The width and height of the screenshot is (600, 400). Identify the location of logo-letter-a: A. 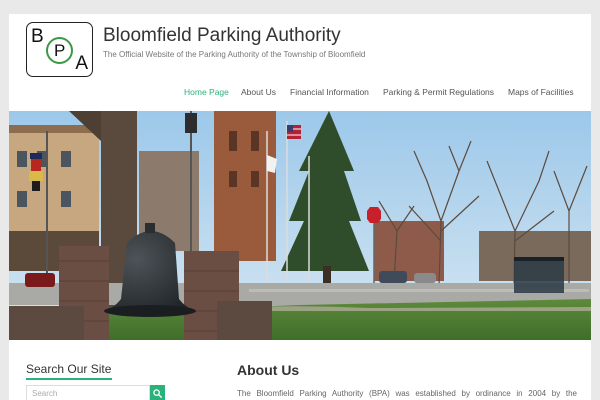
(81, 63).